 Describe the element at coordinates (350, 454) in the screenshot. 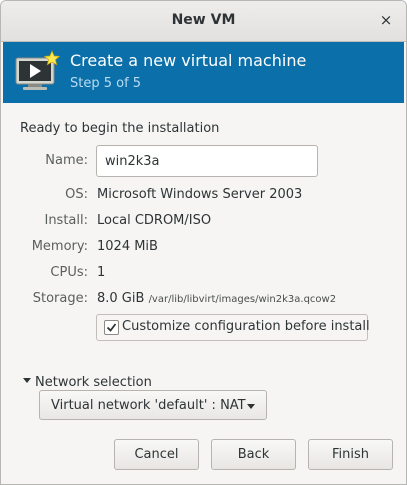

I see `finish-button: Finish` at that location.